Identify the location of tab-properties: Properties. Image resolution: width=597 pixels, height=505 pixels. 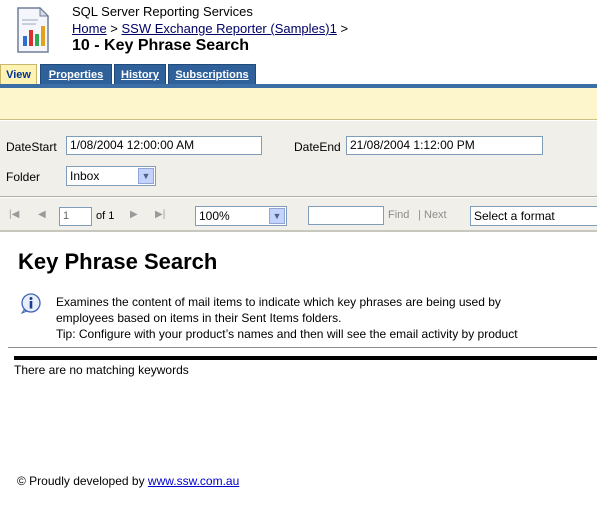
(76, 74).